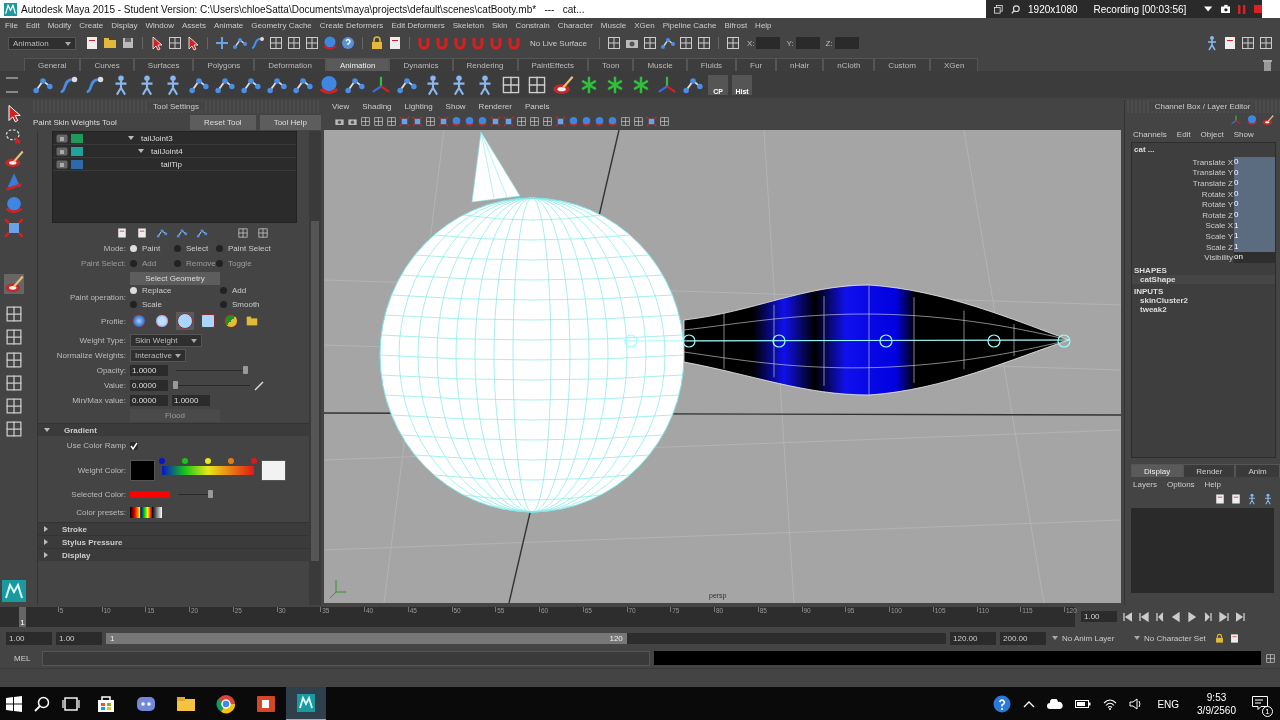  What do you see at coordinates (1242, 9) in the screenshot?
I see `pause-icon` at bounding box center [1242, 9].